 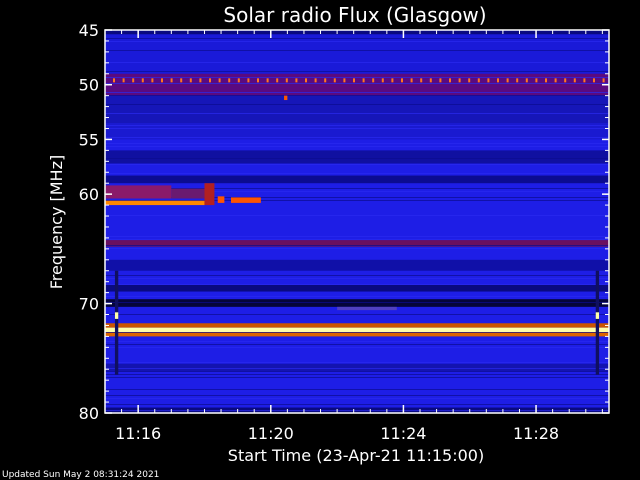 What do you see at coordinates (89, 139) in the screenshot?
I see `y-tick-label: 55` at bounding box center [89, 139].